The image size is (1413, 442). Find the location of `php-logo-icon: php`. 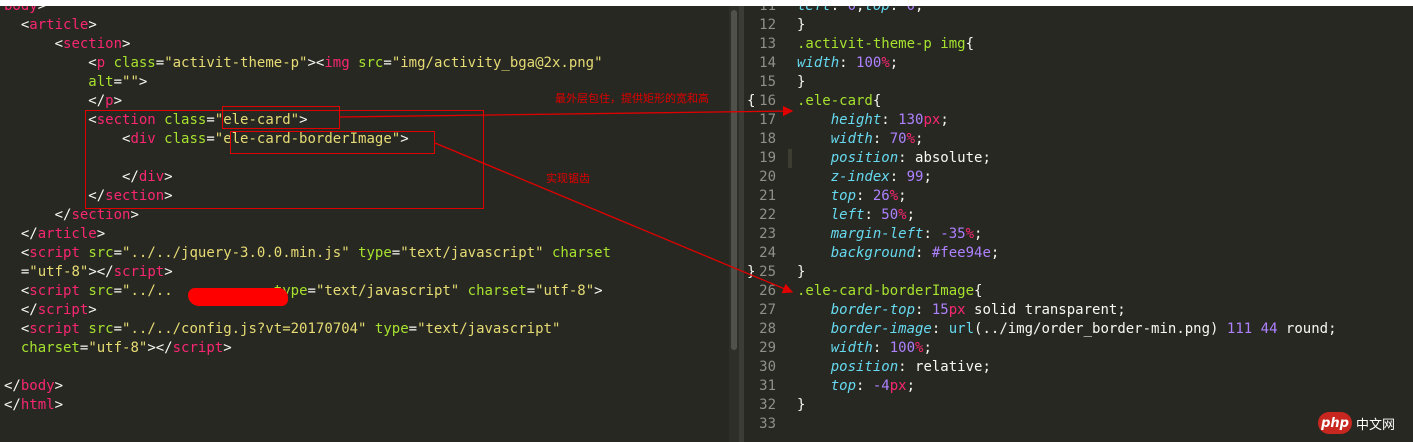

php-logo-icon: php is located at coordinates (1335, 423).